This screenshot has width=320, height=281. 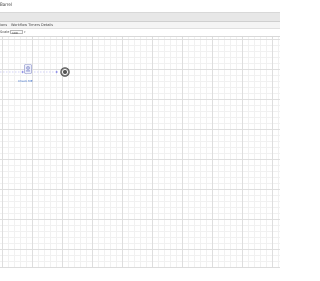 I want to click on diagram-connectors, so click(x=29, y=72).